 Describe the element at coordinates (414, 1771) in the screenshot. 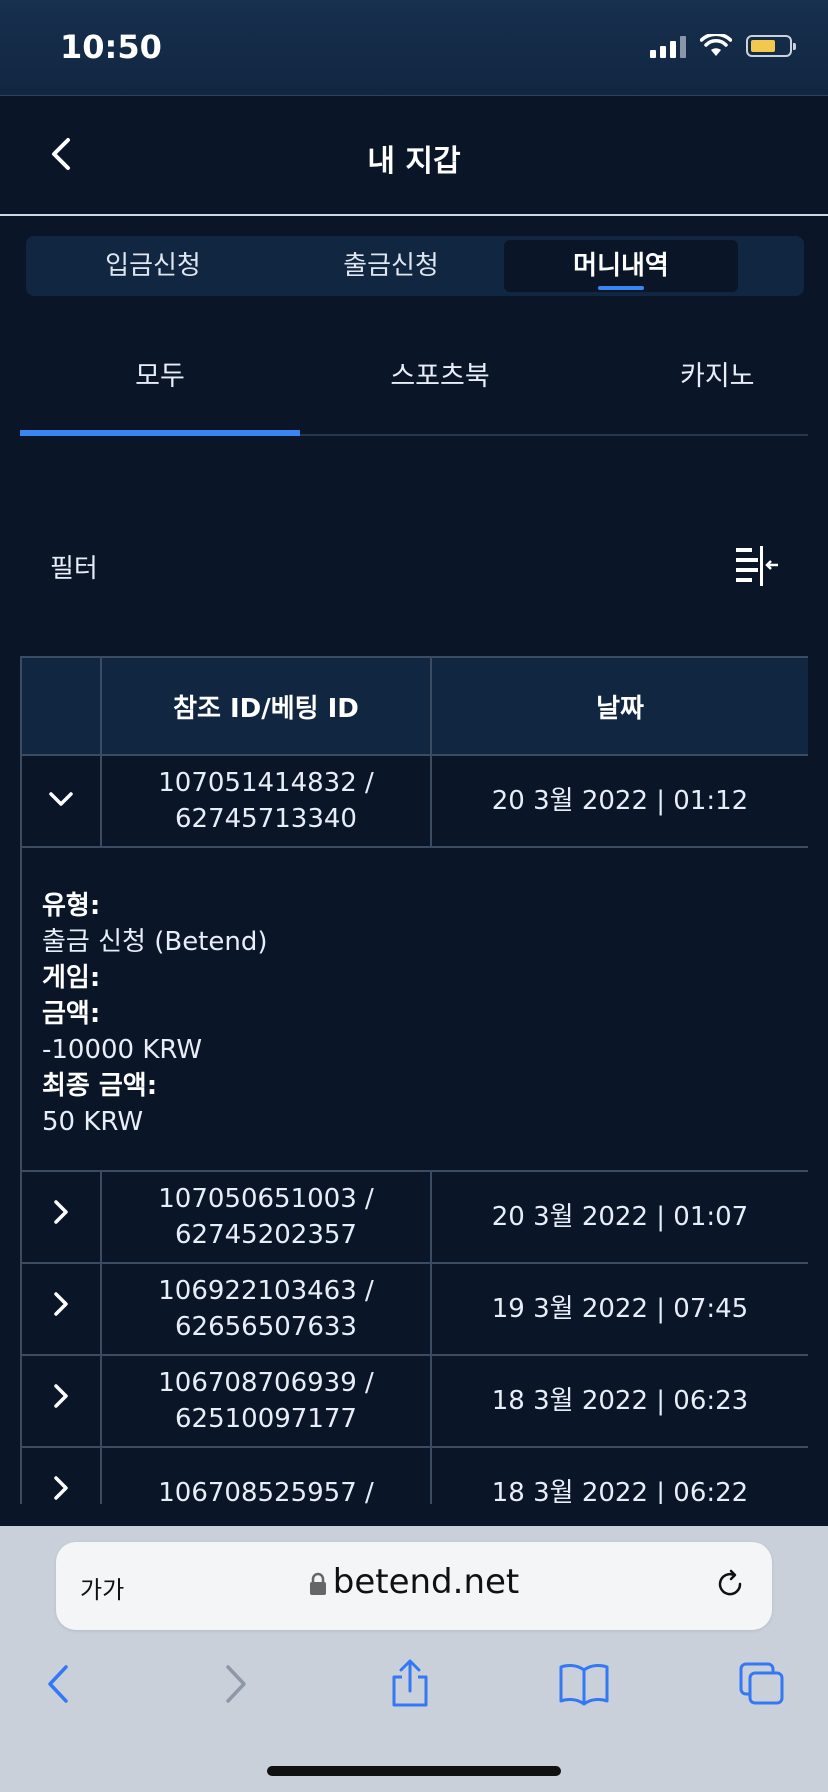

I see `home-indicator` at that location.